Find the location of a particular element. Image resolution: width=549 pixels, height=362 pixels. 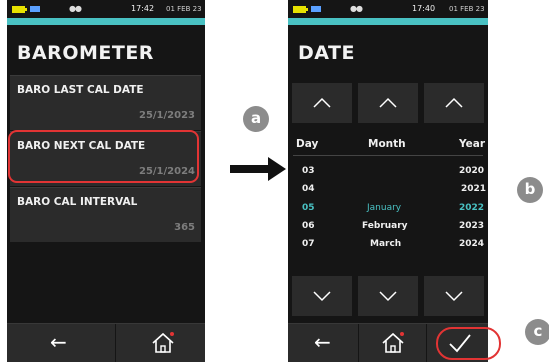

year-up-button is located at coordinates (454, 103).